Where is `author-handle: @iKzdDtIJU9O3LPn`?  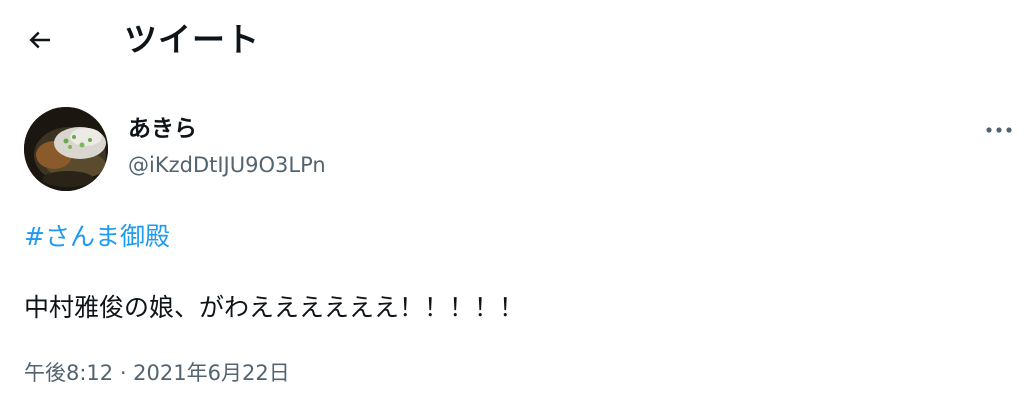
author-handle: @iKzdDtIJU9O3LPn is located at coordinates (227, 165).